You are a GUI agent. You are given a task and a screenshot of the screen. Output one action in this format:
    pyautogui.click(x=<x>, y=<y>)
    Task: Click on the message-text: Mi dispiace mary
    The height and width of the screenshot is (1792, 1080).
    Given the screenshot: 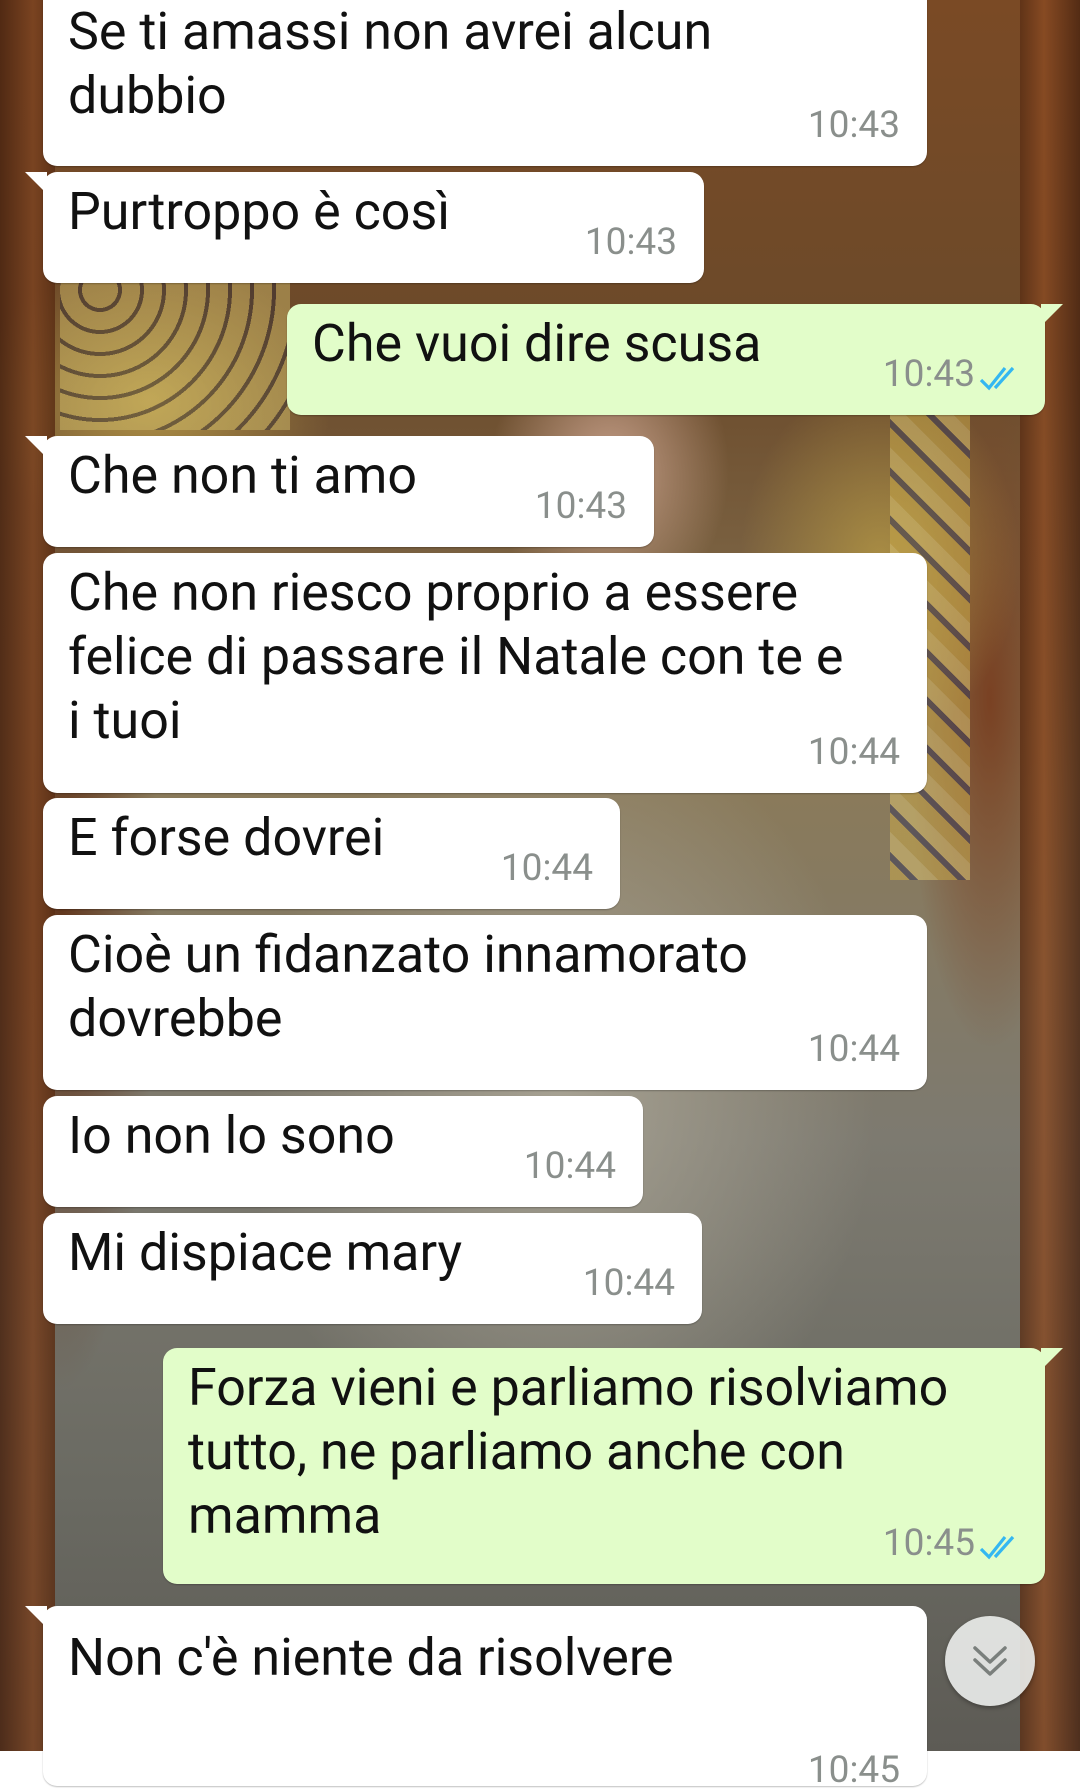 What is the action you would take?
    pyautogui.click(x=265, y=1252)
    